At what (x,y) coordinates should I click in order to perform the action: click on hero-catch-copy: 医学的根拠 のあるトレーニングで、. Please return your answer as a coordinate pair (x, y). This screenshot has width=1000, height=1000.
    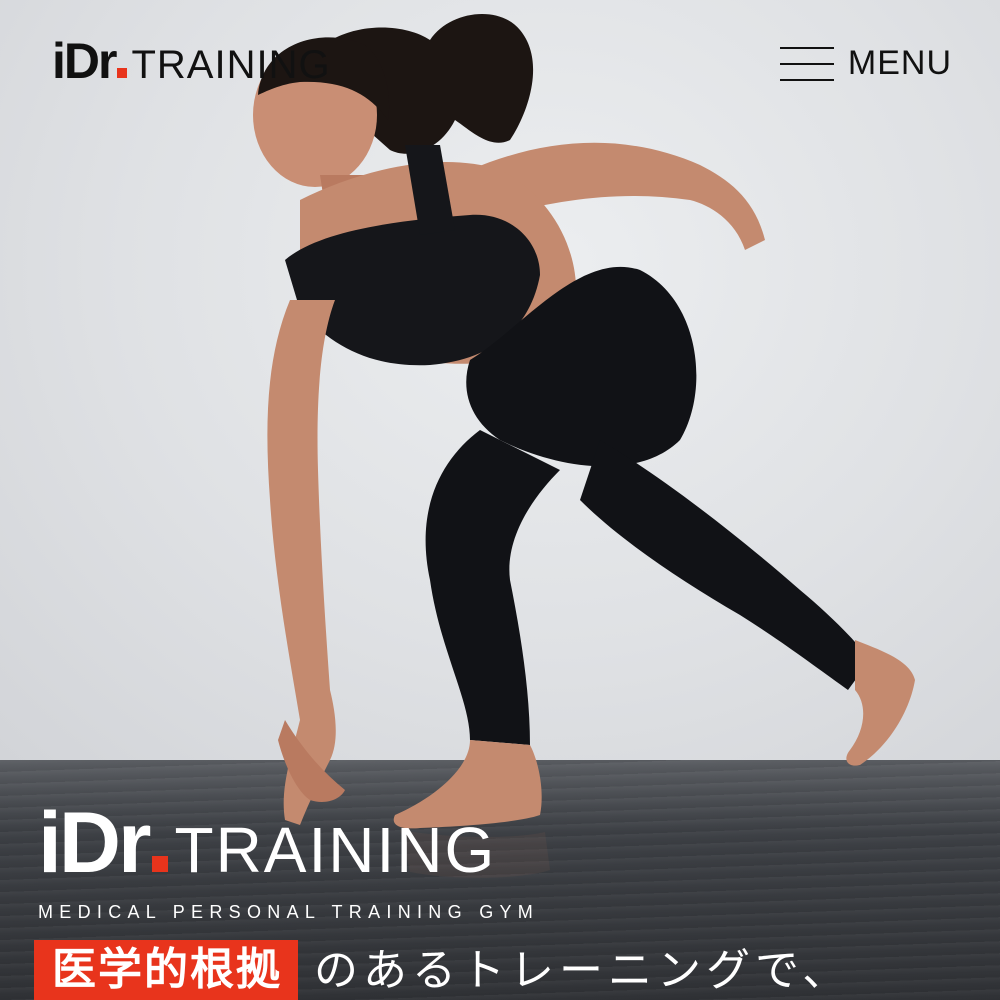
    Looking at the image, I should click on (442, 970).